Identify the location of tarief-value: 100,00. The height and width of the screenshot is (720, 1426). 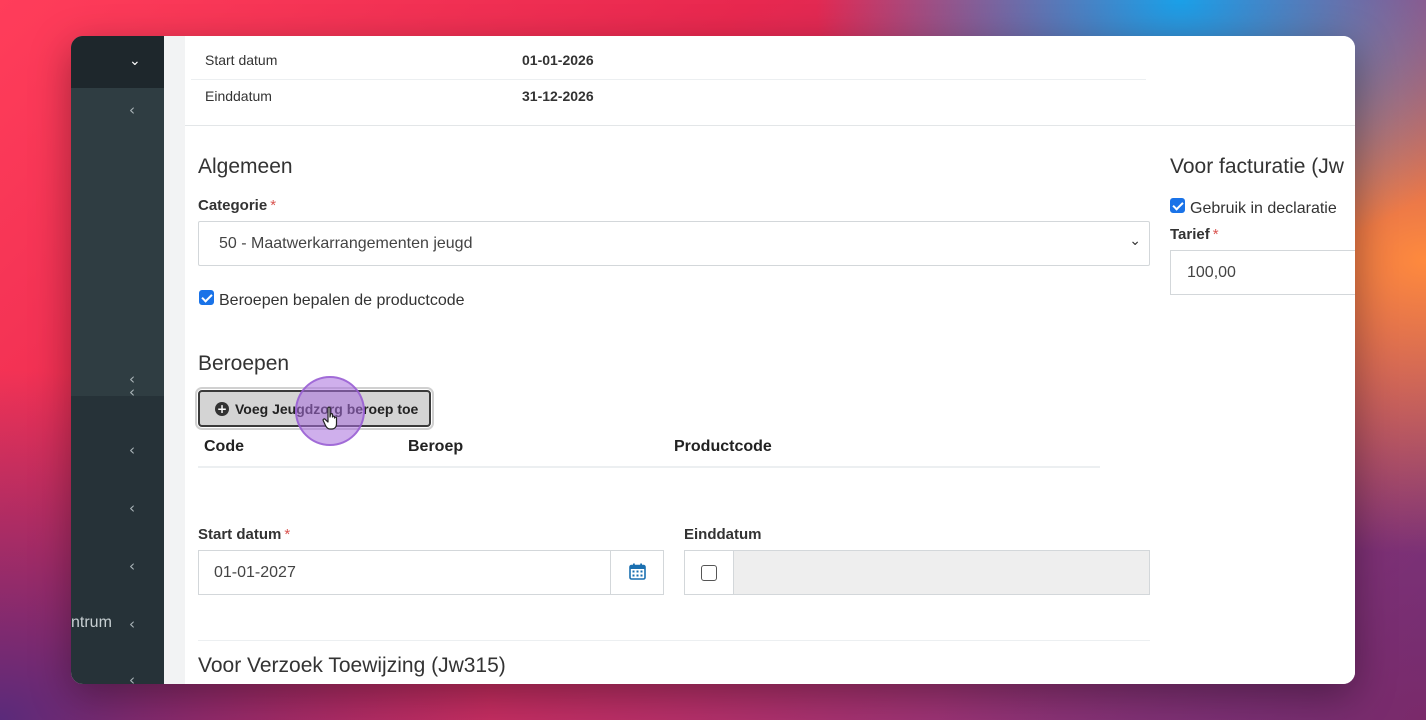
(1211, 272).